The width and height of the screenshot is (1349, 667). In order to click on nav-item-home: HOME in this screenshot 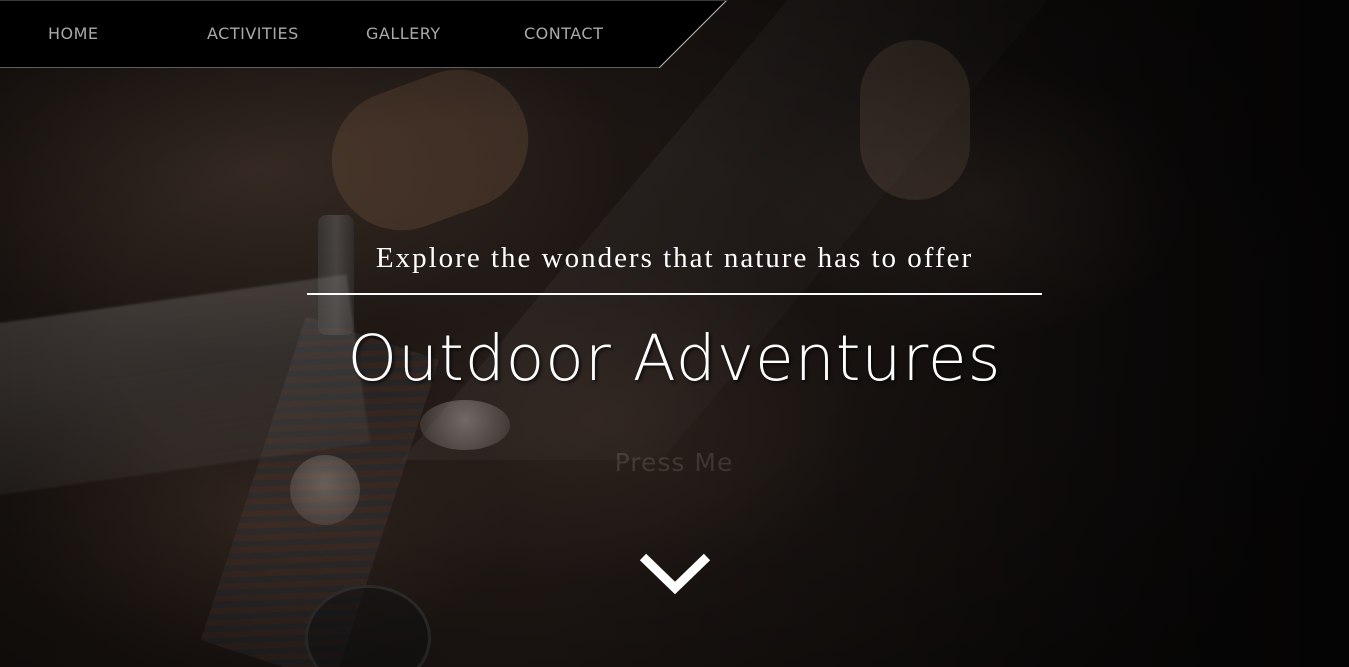, I will do `click(73, 33)`.